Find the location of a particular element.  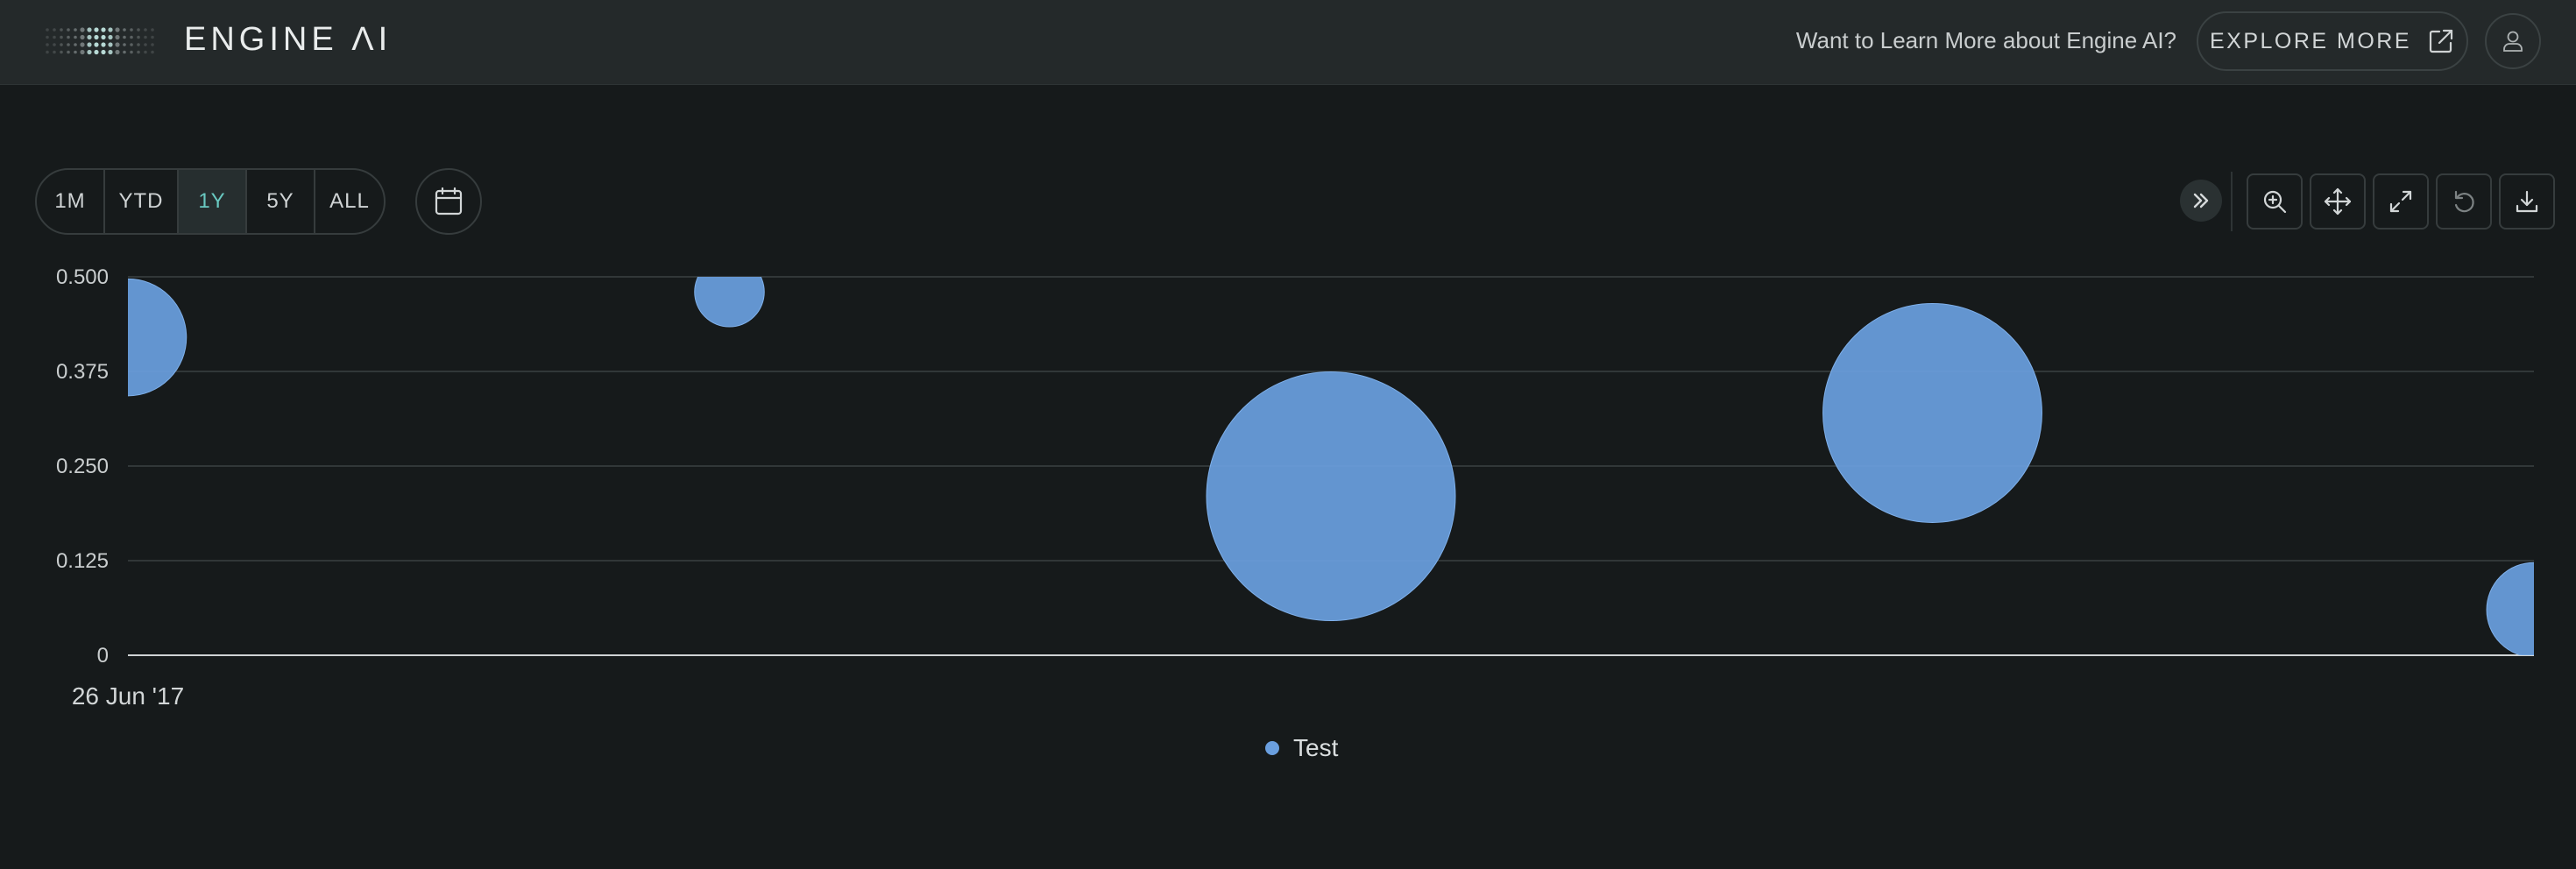

date-picker-button is located at coordinates (448, 201).